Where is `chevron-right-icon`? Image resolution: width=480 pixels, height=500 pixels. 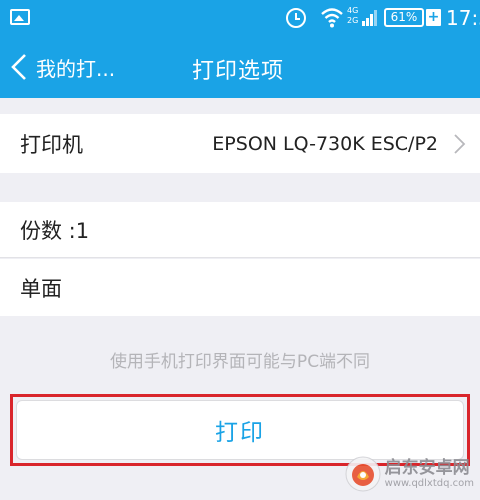 chevron-right-icon is located at coordinates (460, 144).